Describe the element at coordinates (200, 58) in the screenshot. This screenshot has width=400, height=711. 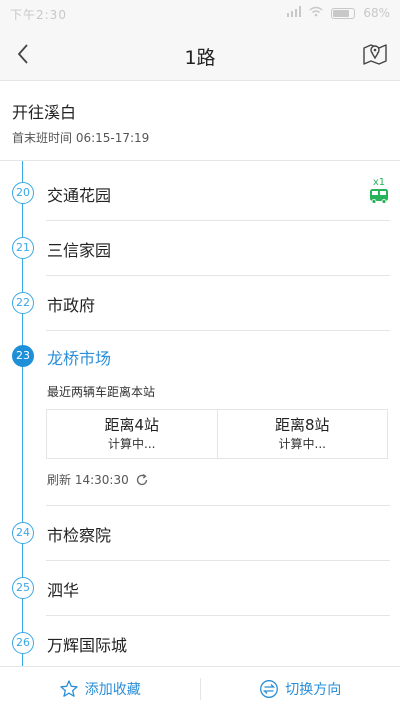
I see `page-title: 1路` at that location.